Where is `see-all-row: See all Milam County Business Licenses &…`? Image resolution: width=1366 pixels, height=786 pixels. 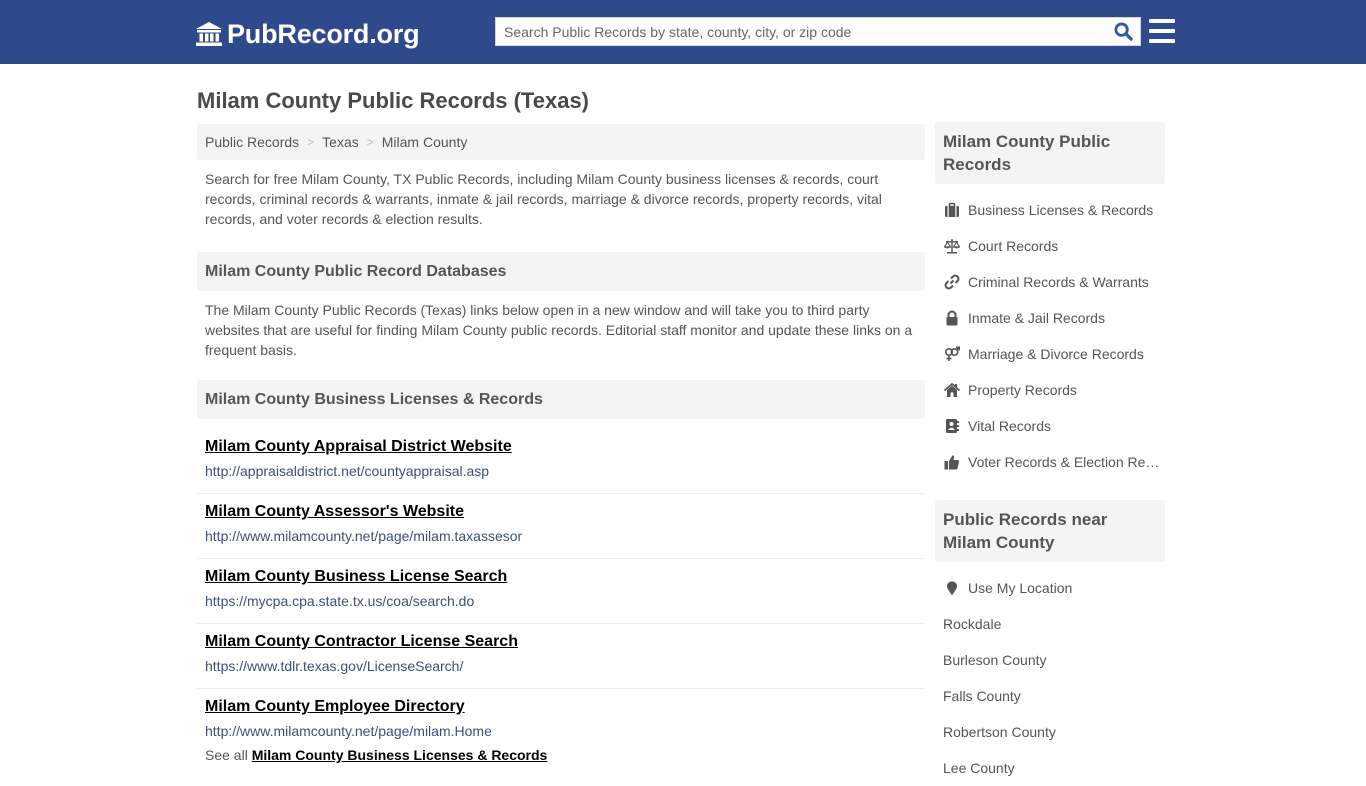
see-all-row: See all Milam County Business Licenses &… is located at coordinates (561, 755).